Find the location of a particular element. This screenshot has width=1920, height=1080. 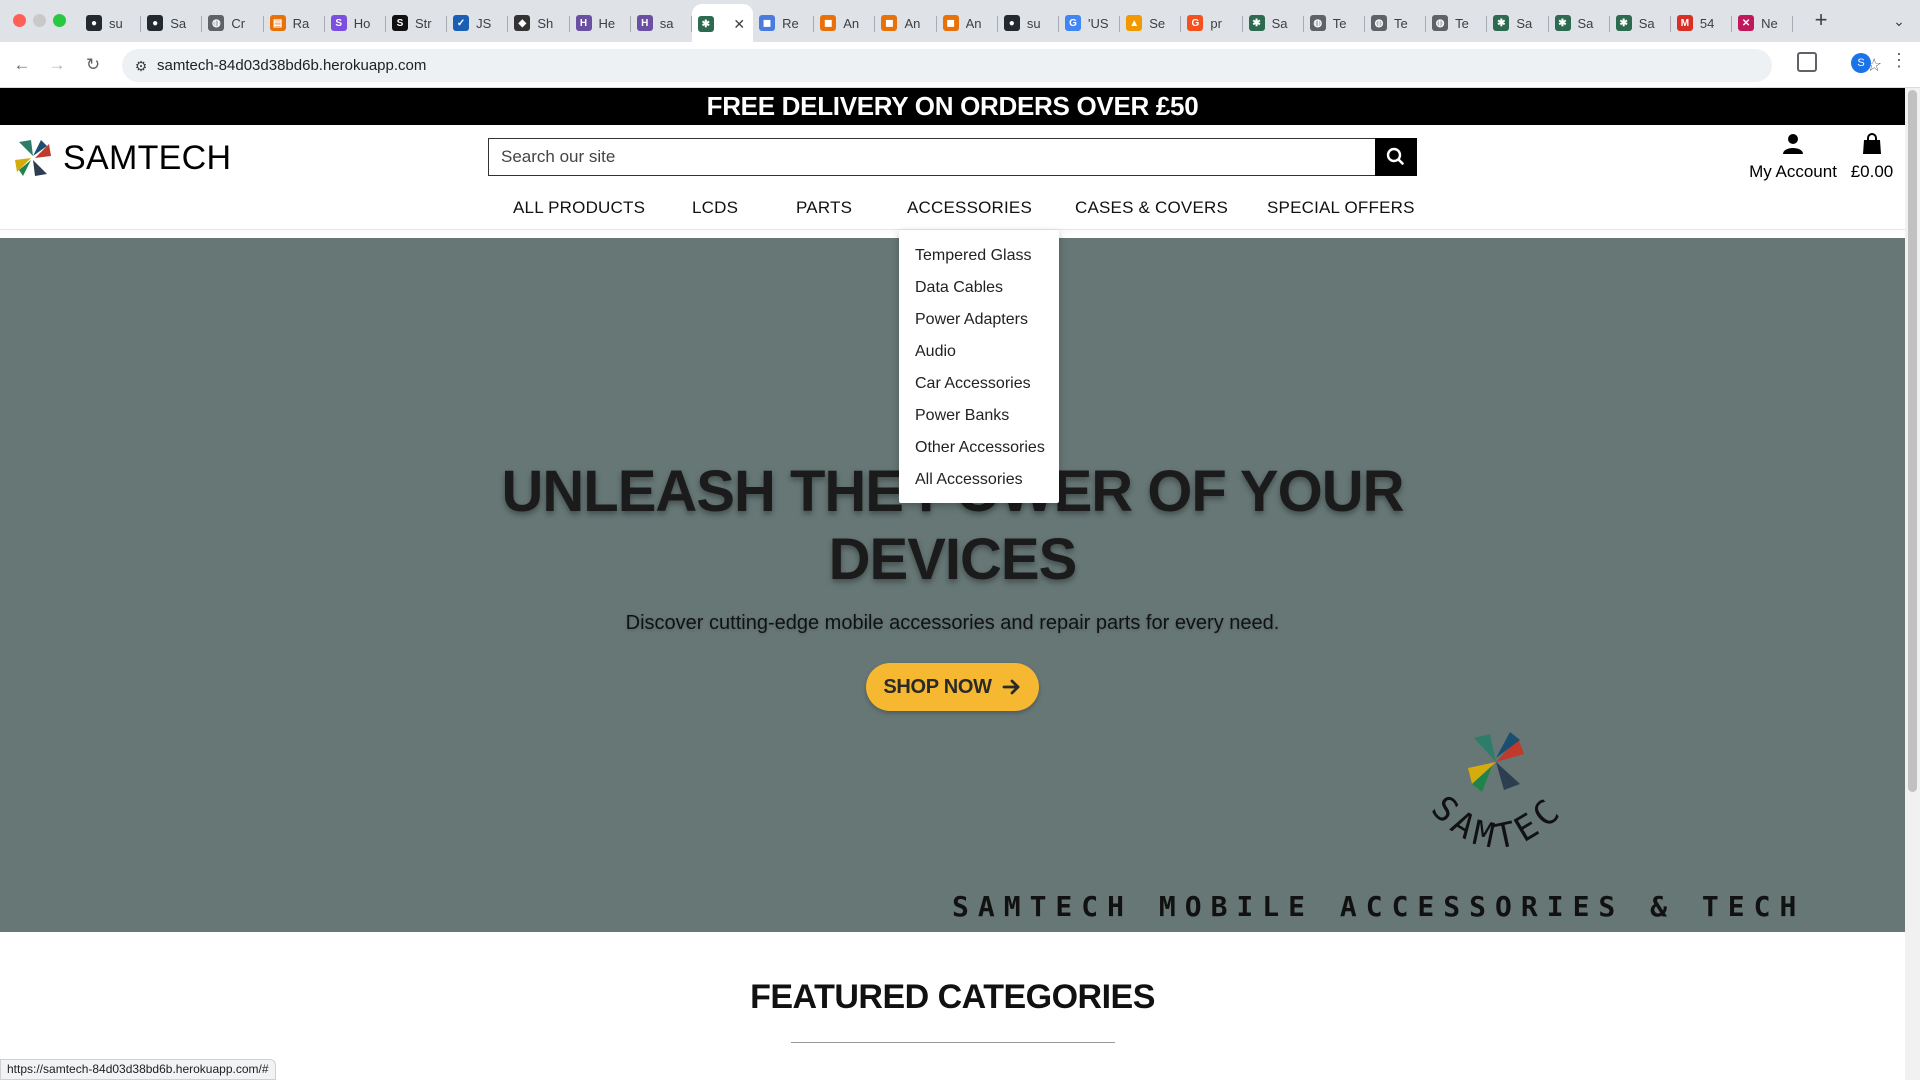

minimize-window-button is located at coordinates (39, 20).